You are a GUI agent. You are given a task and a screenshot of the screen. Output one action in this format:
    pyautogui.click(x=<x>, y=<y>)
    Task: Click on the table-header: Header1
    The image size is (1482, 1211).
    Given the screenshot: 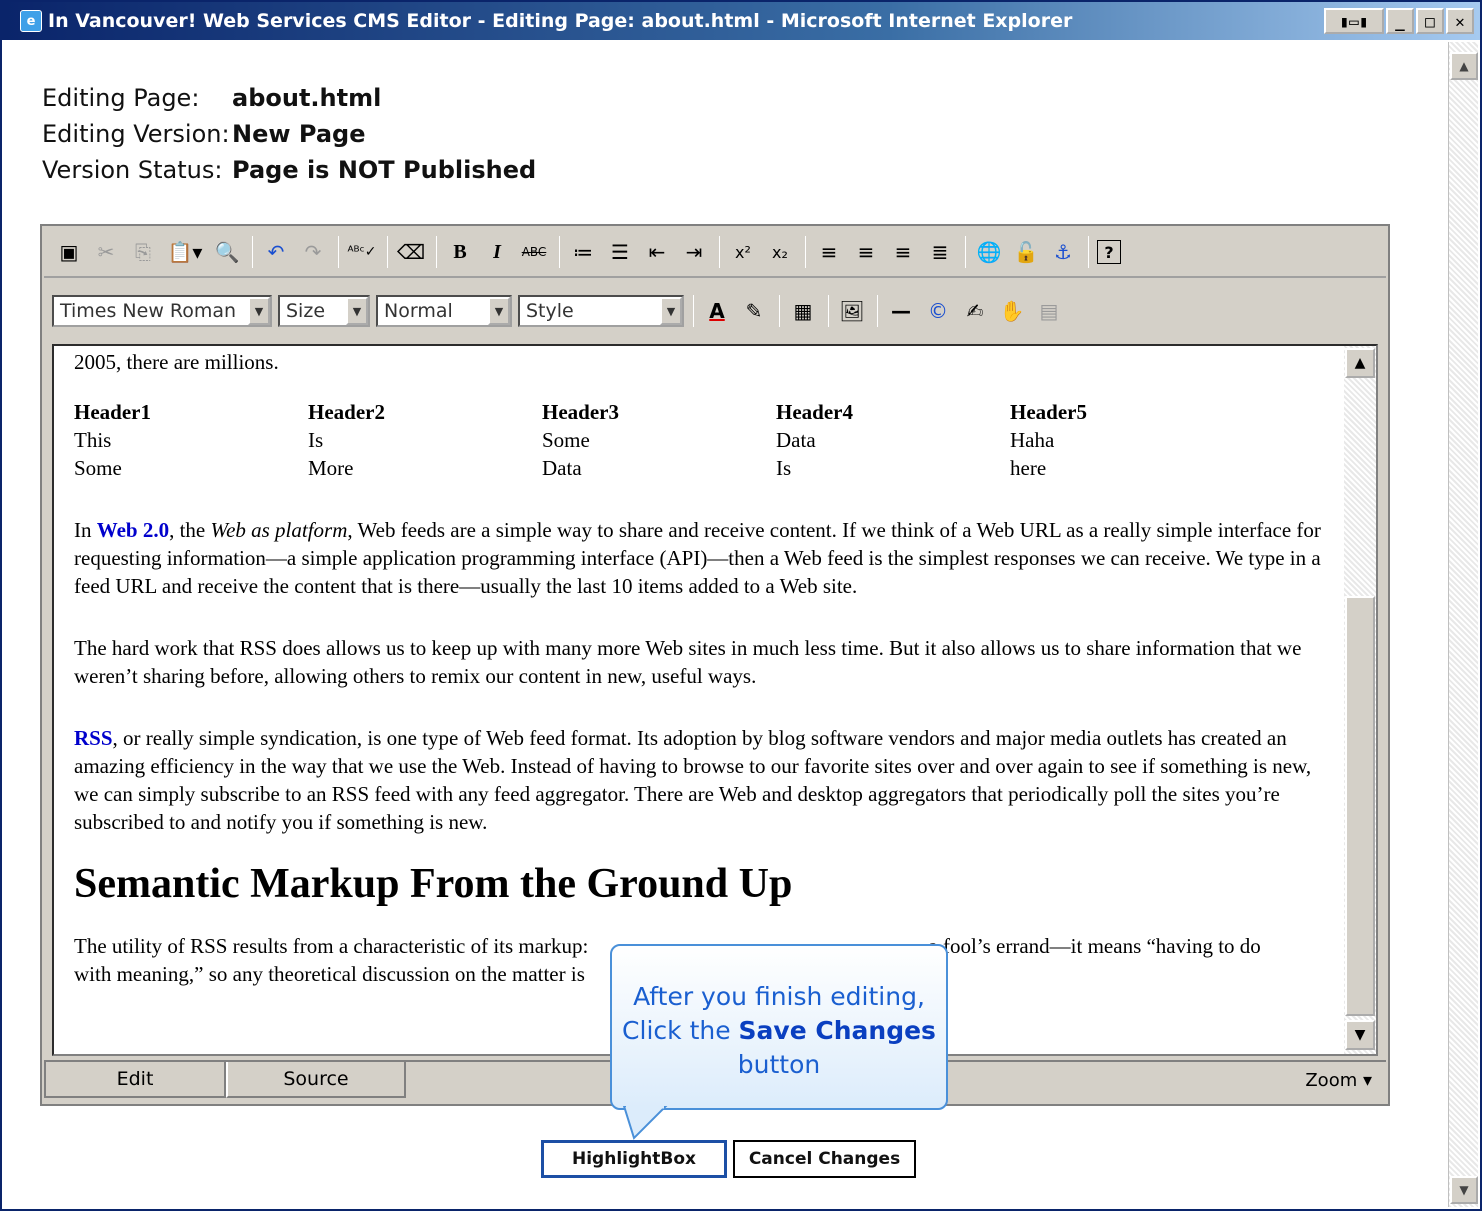 What is the action you would take?
    pyautogui.click(x=112, y=412)
    